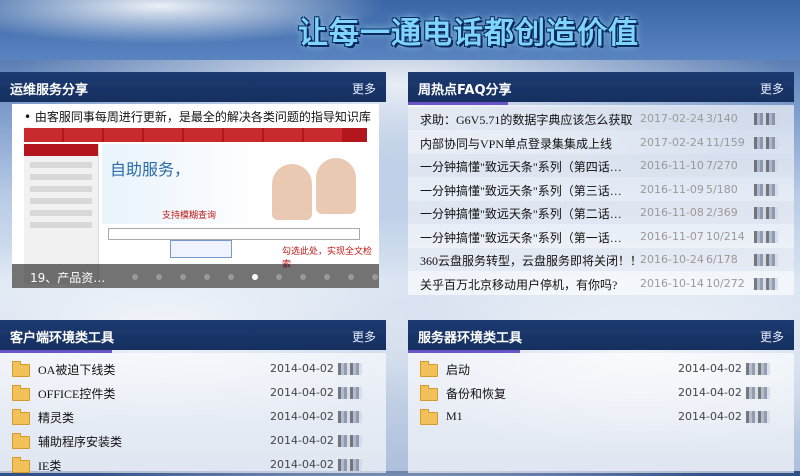  I want to click on person-image, so click(336, 186).